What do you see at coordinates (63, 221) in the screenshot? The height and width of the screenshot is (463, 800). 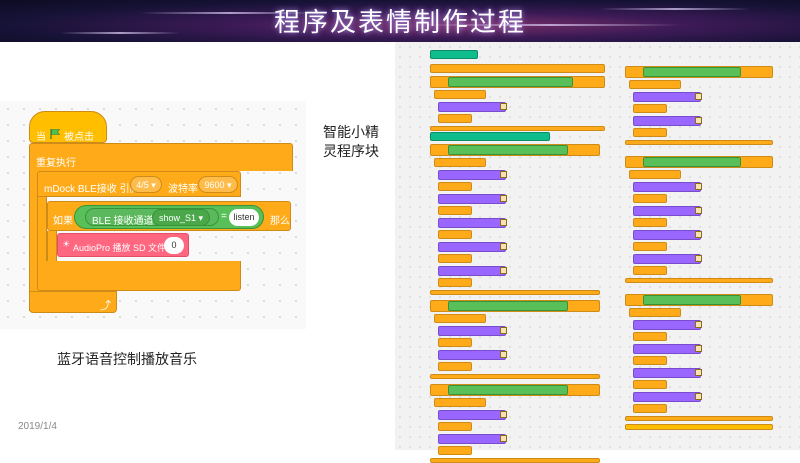 I see `if-label: 如果` at bounding box center [63, 221].